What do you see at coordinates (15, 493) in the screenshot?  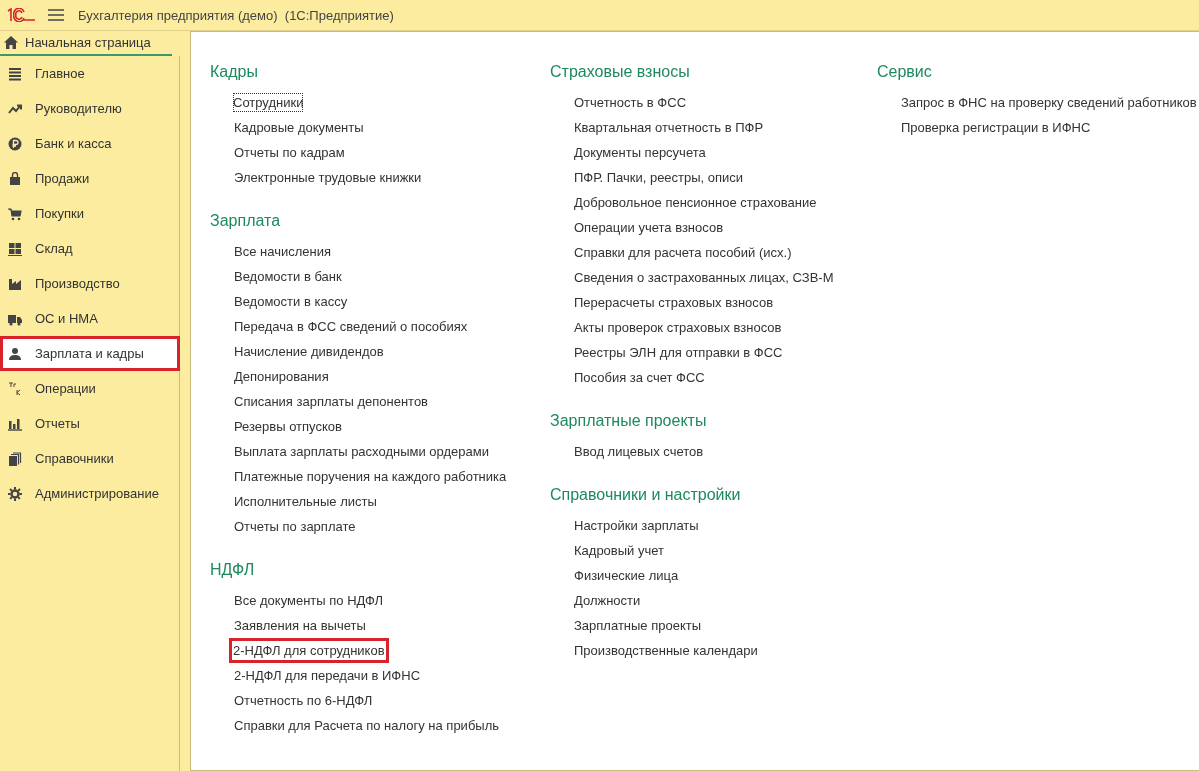 I see `gear-icon` at bounding box center [15, 493].